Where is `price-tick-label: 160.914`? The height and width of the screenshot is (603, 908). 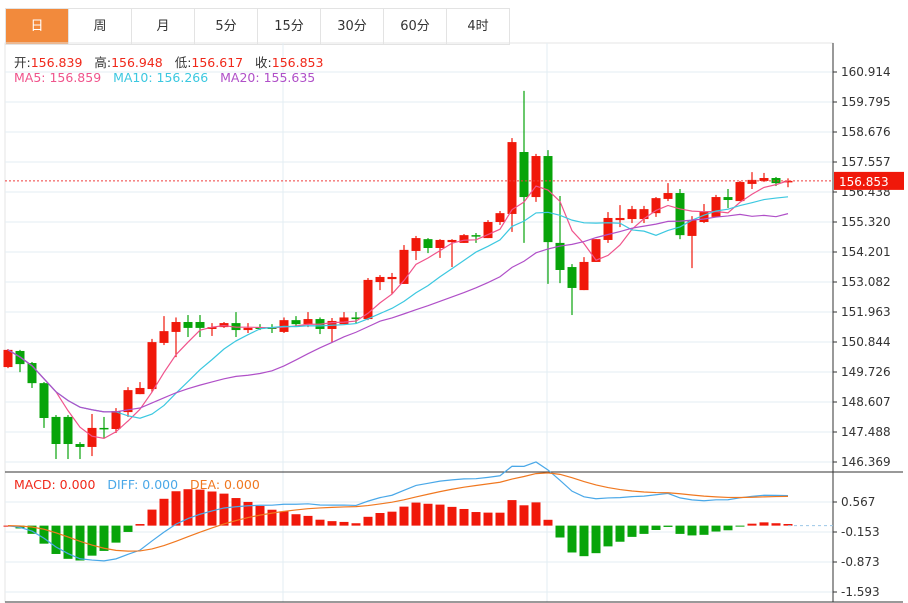
price-tick-label: 160.914 is located at coordinates (866, 72).